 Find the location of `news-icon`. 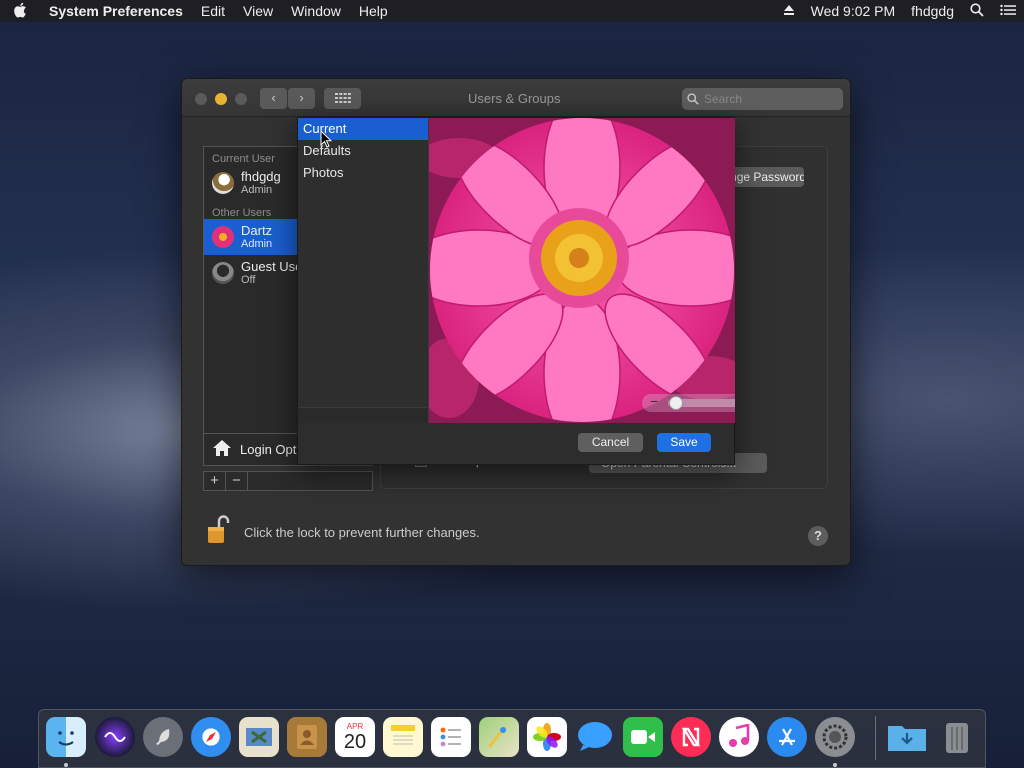

news-icon is located at coordinates (691, 737).